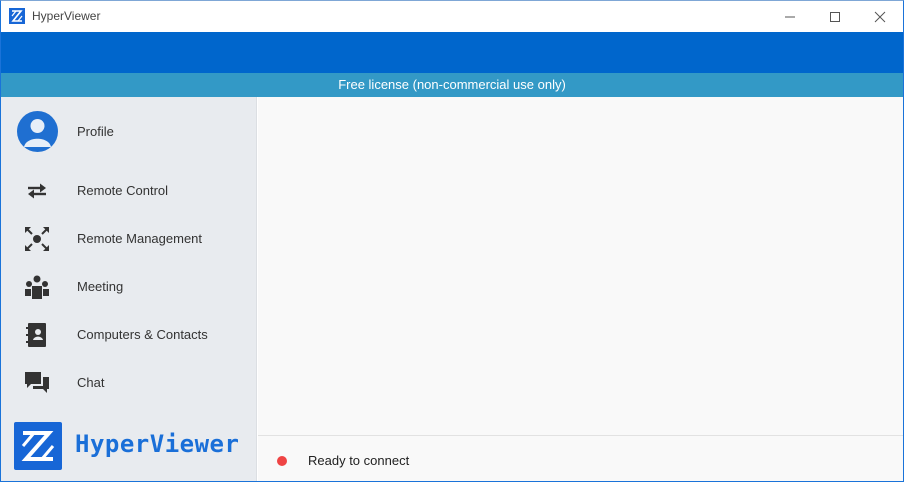 This screenshot has height=482, width=904. What do you see at coordinates (37, 191) in the screenshot?
I see `arrows-swap-icon` at bounding box center [37, 191].